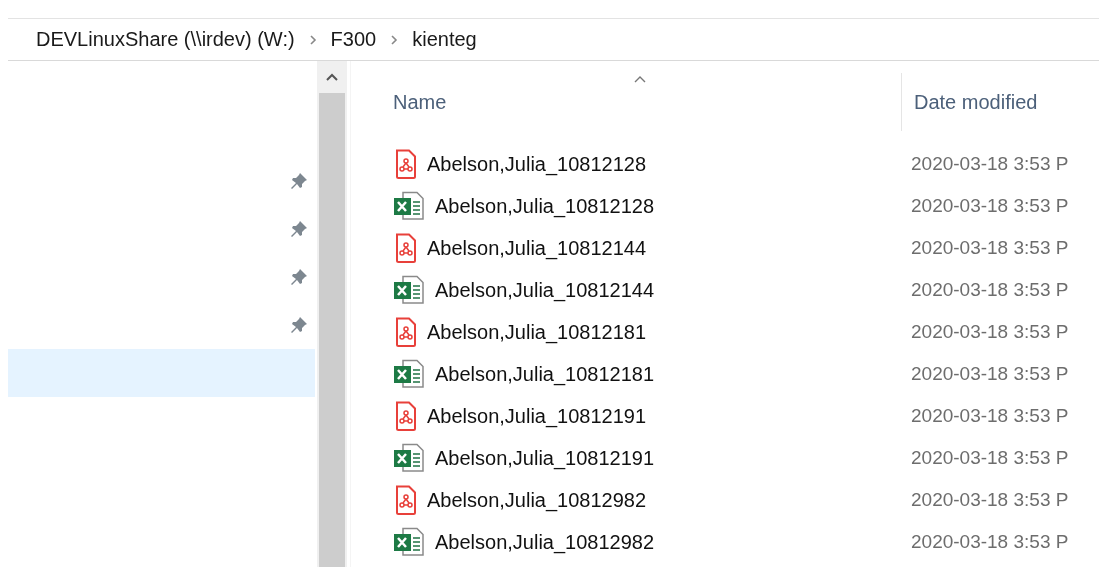 The height and width of the screenshot is (567, 1099). I want to click on breadcrumb-item: DEVLinuxShare (\\irdev) (W:), so click(165, 39).